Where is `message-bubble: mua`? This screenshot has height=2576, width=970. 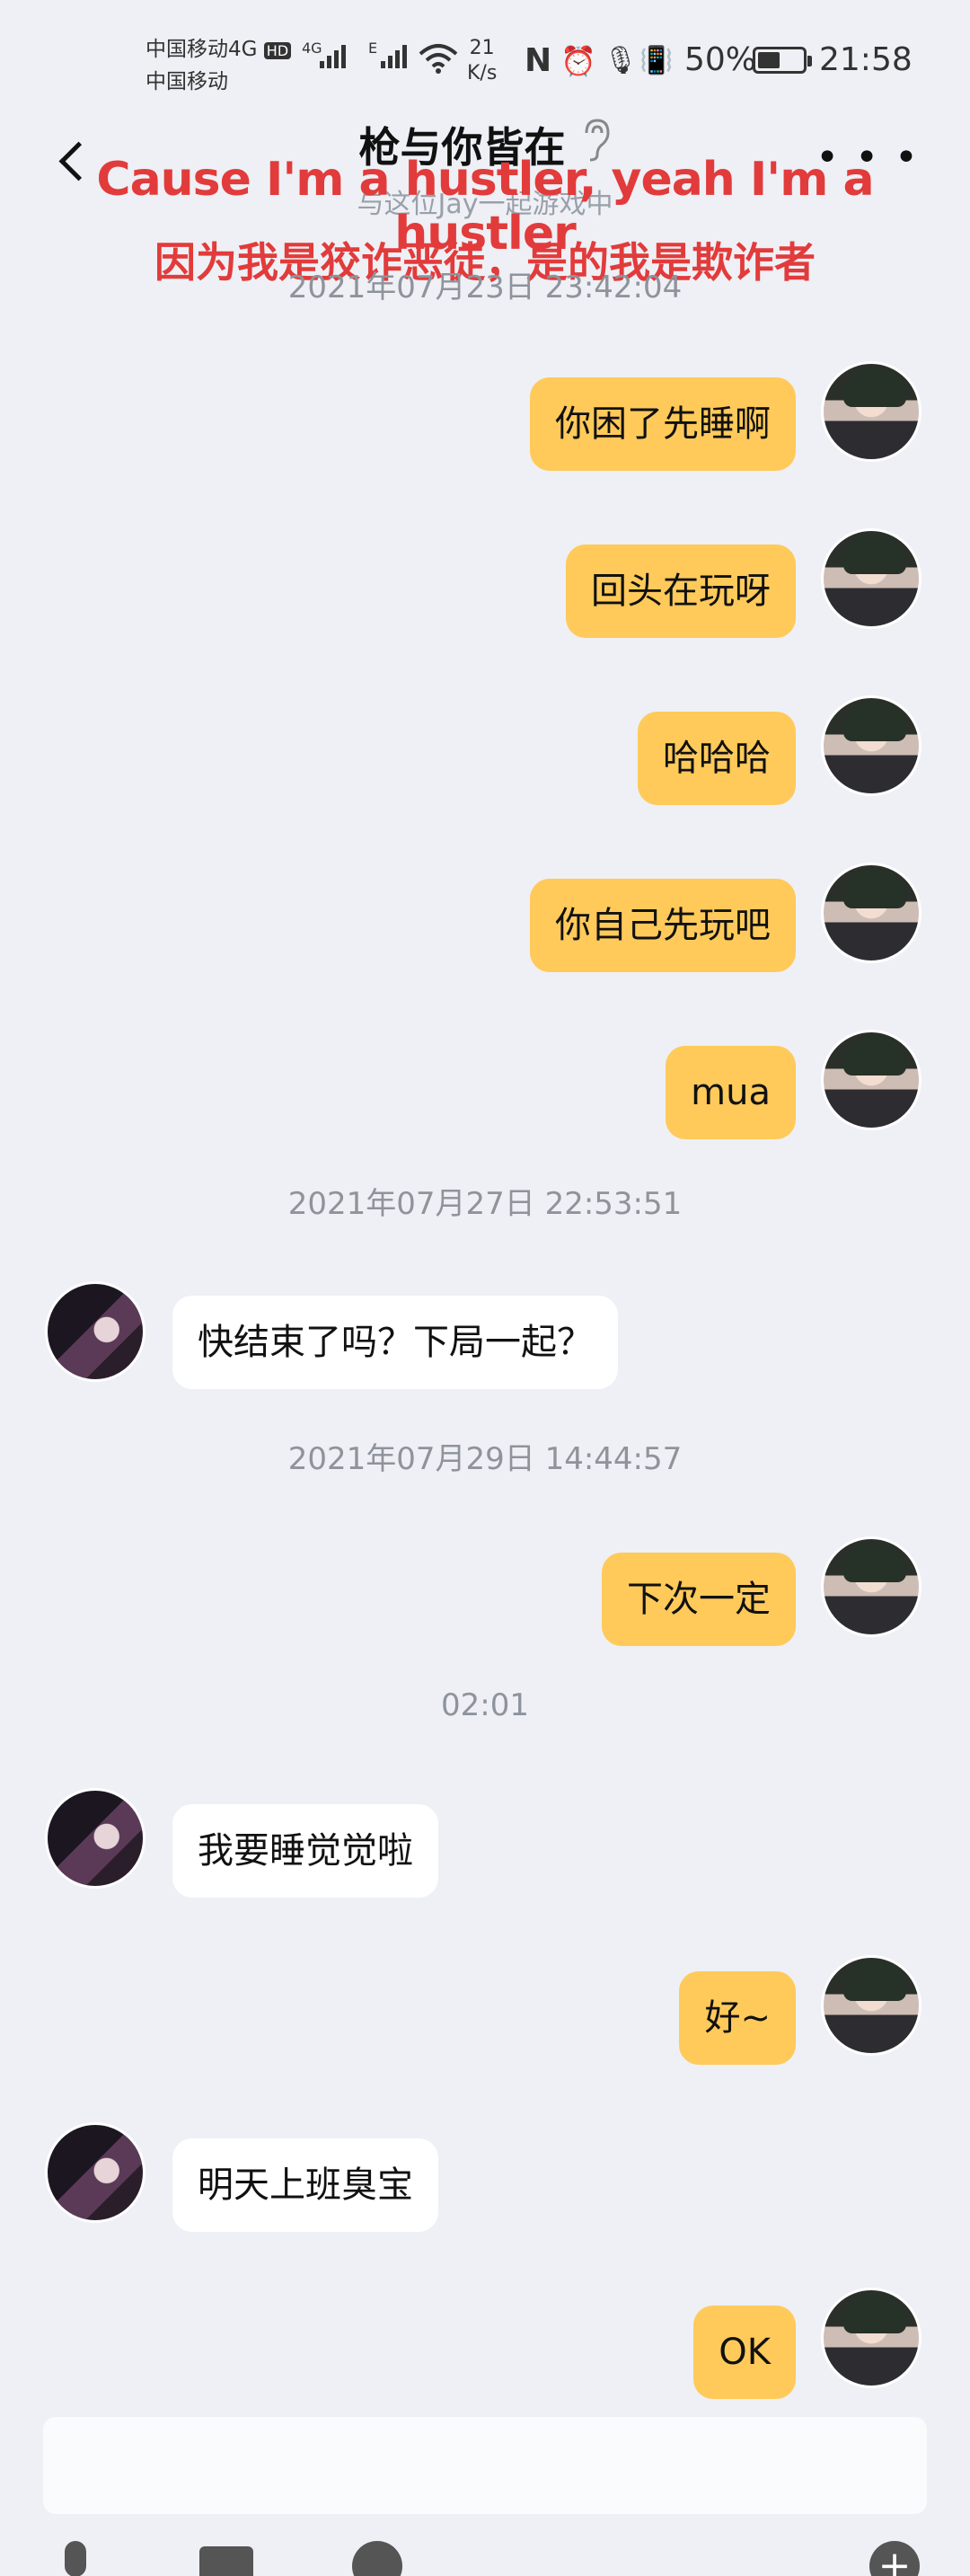
message-bubble: mua is located at coordinates (731, 1092).